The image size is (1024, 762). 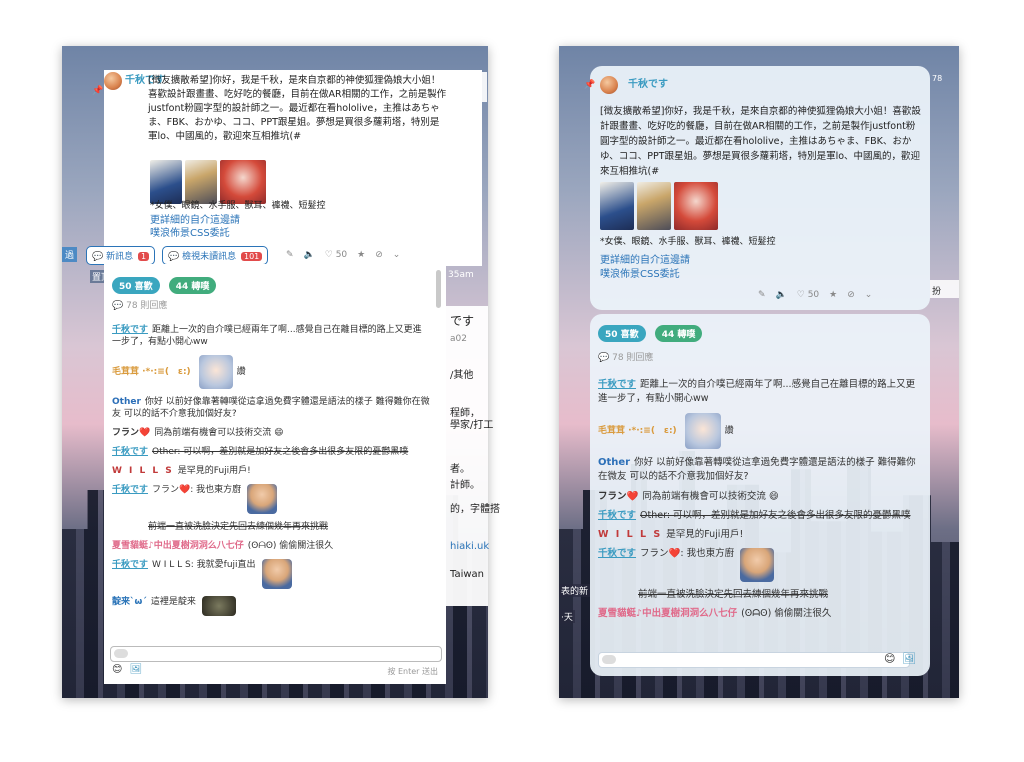 I want to click on bg-fragment: Taiwan, so click(x=467, y=574).